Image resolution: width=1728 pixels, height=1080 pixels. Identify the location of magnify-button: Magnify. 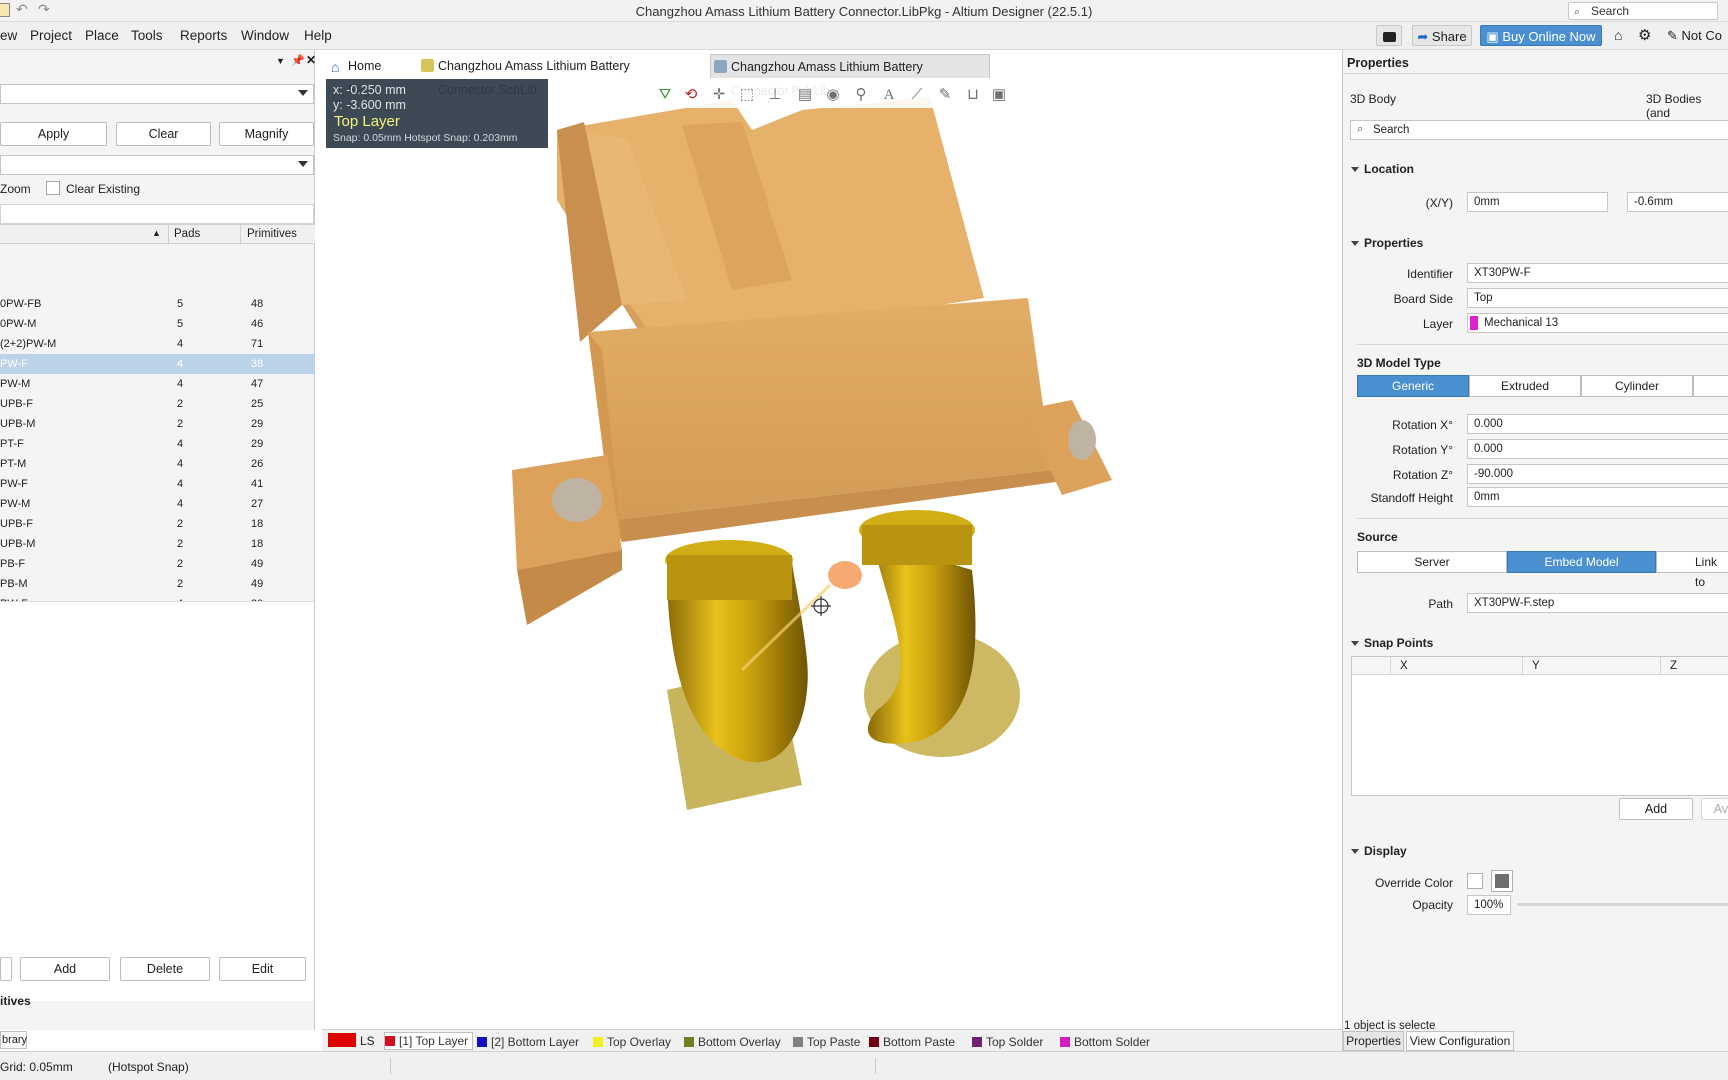
(266, 134).